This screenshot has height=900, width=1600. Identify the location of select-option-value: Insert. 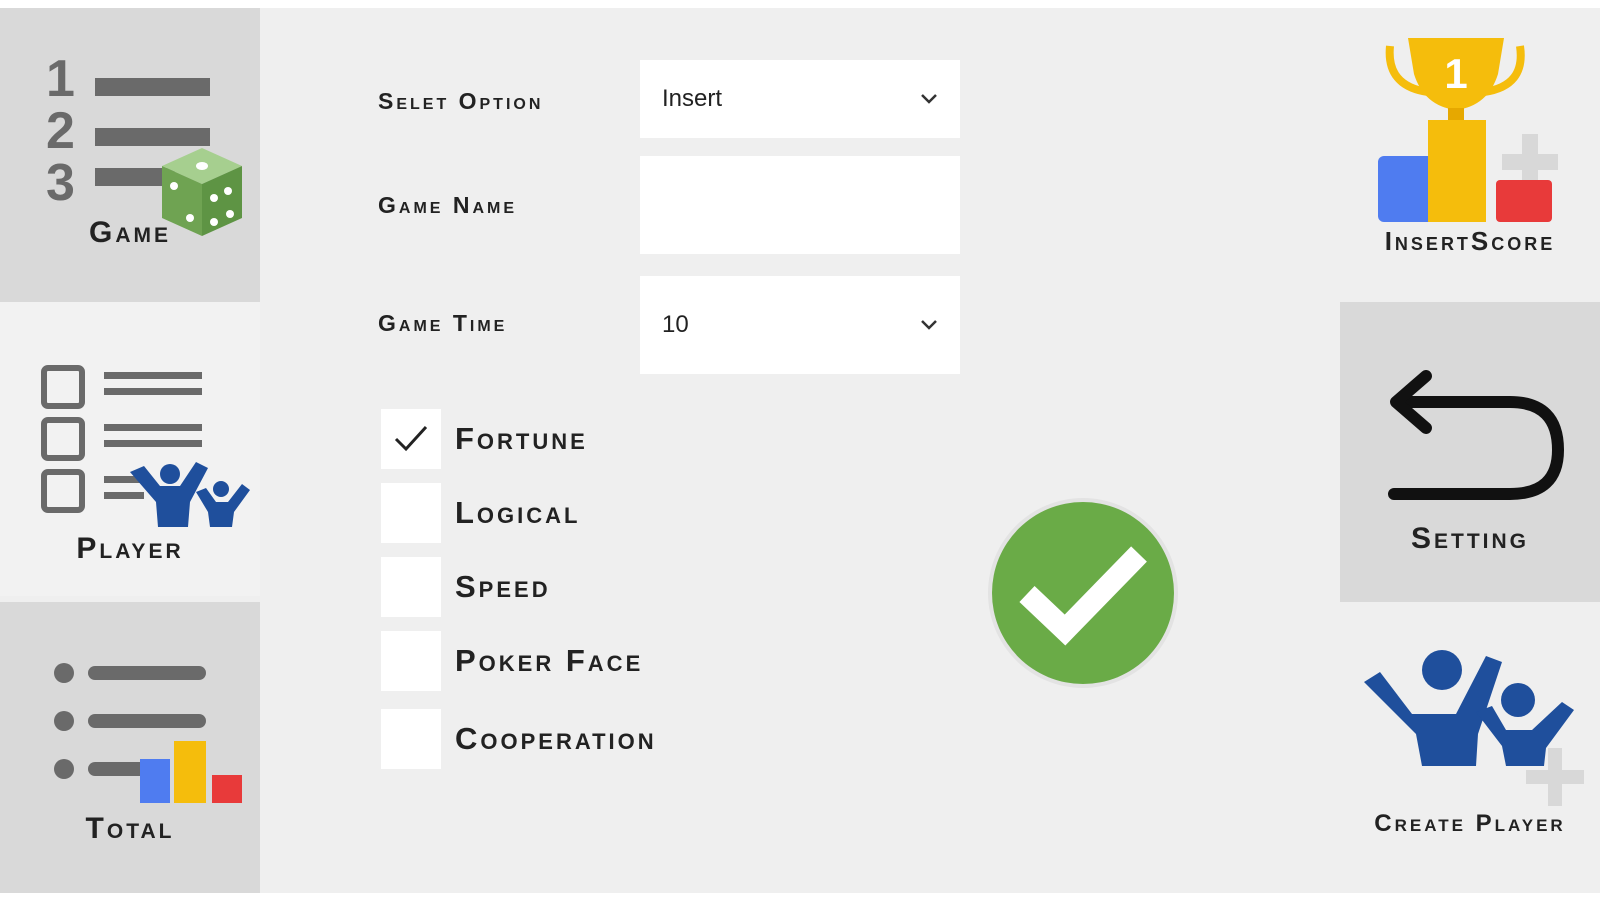
(692, 98).